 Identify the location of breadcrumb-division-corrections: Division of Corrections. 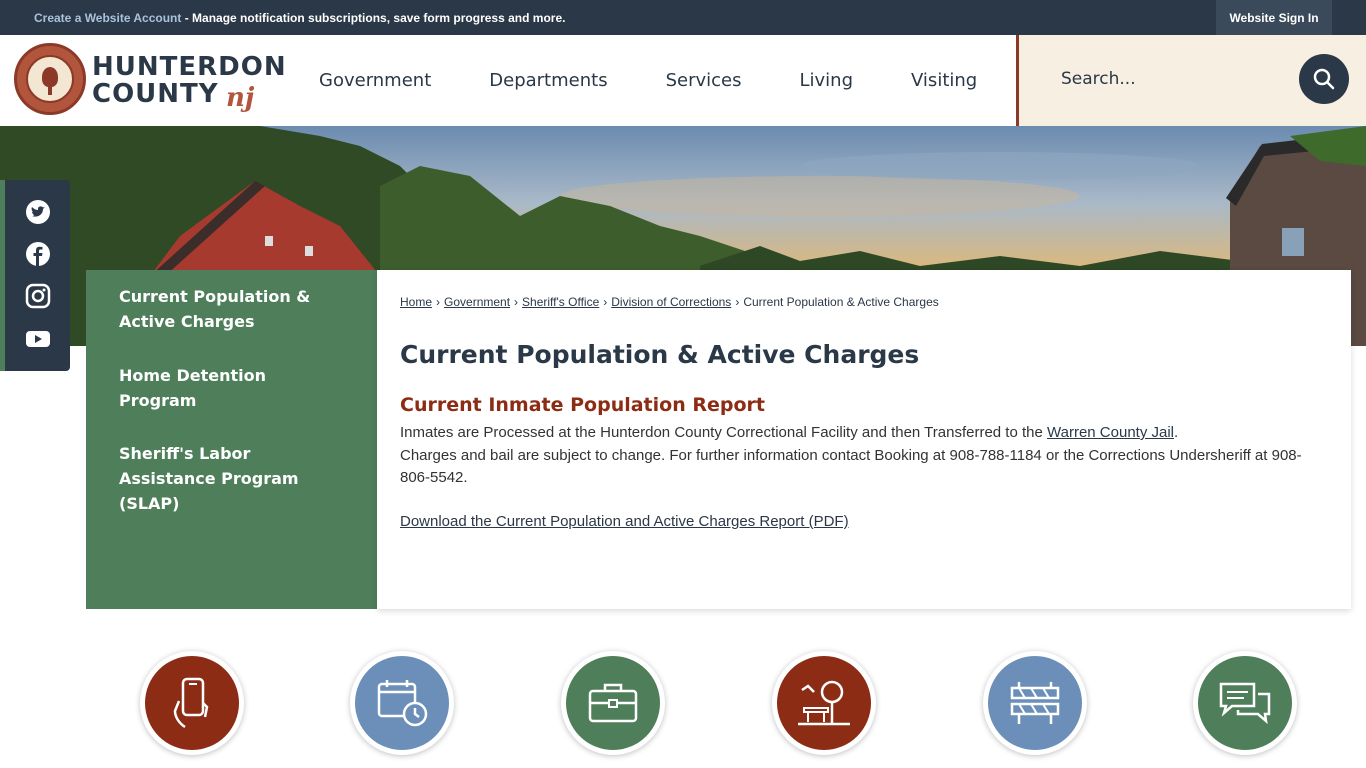
(671, 302).